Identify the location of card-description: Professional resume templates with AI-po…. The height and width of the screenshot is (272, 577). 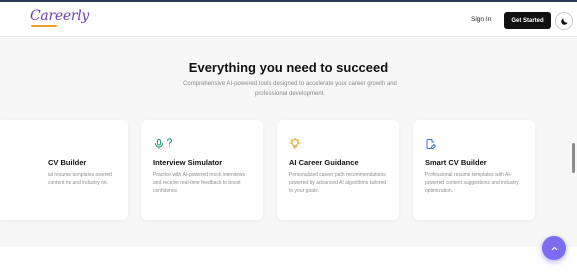
(472, 183).